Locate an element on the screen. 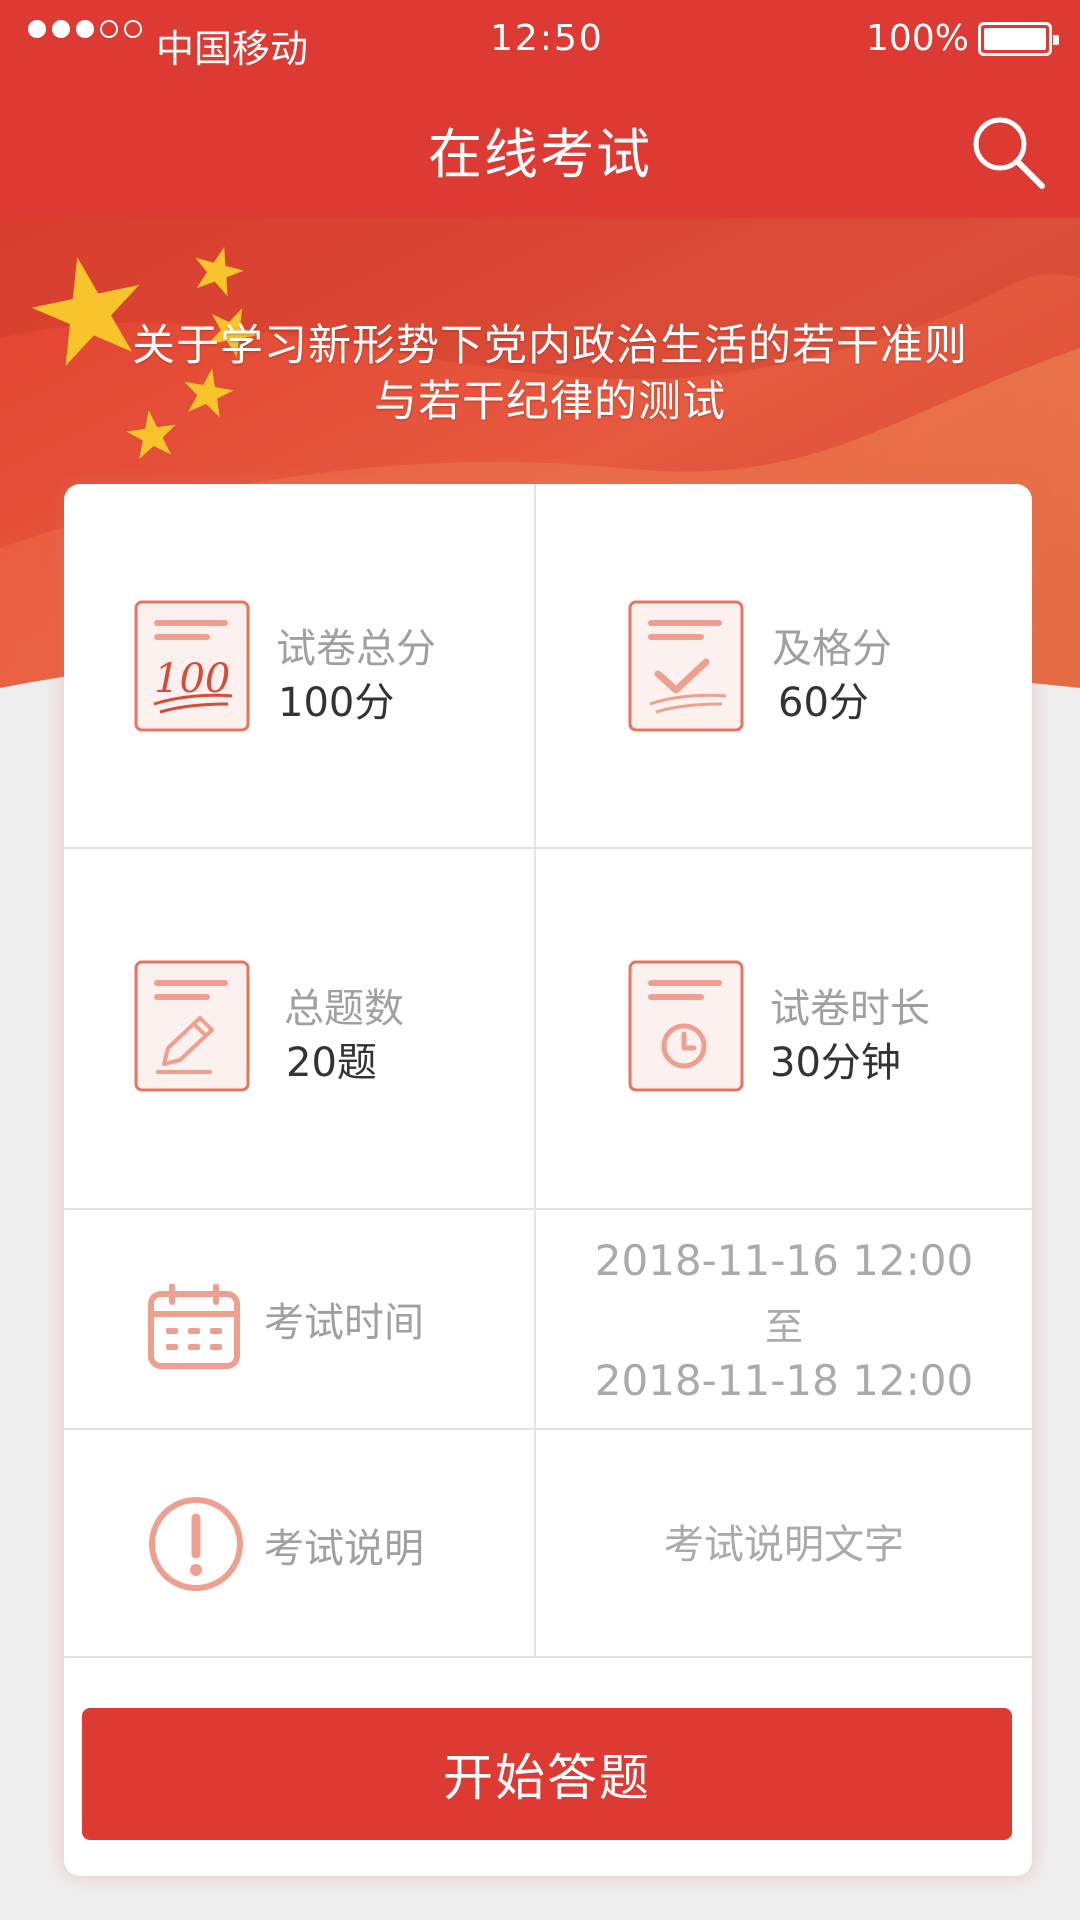 Image resolution: width=1080 pixels, height=1920 pixels. exam-title-line-2: 与若干纪律的测试 is located at coordinates (550, 402).